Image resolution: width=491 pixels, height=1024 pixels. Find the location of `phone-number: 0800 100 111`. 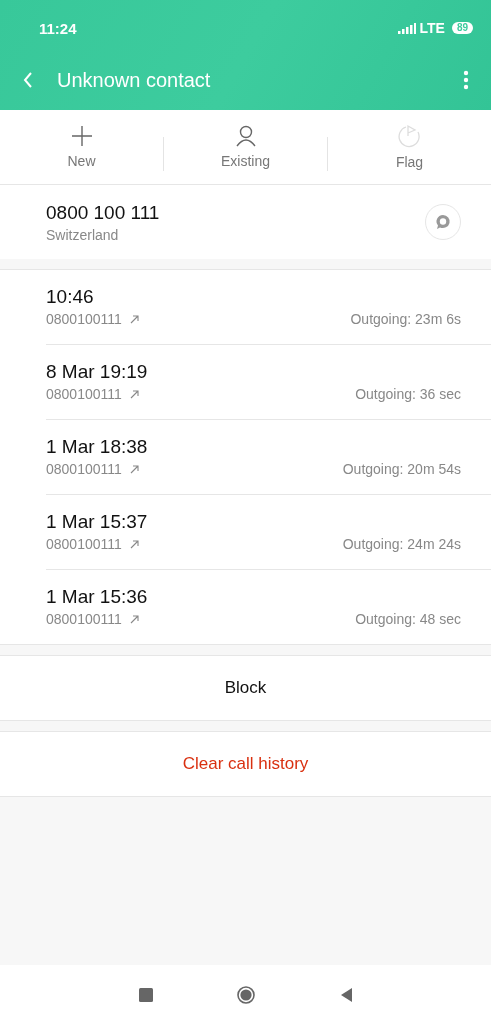

phone-number: 0800 100 111 is located at coordinates (103, 212).